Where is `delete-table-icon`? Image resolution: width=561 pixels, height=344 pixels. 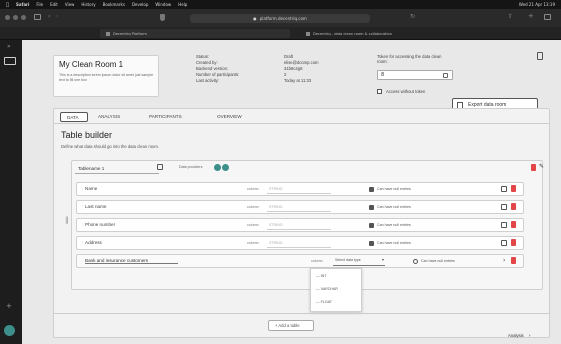
delete-table-icon is located at coordinates (533, 167).